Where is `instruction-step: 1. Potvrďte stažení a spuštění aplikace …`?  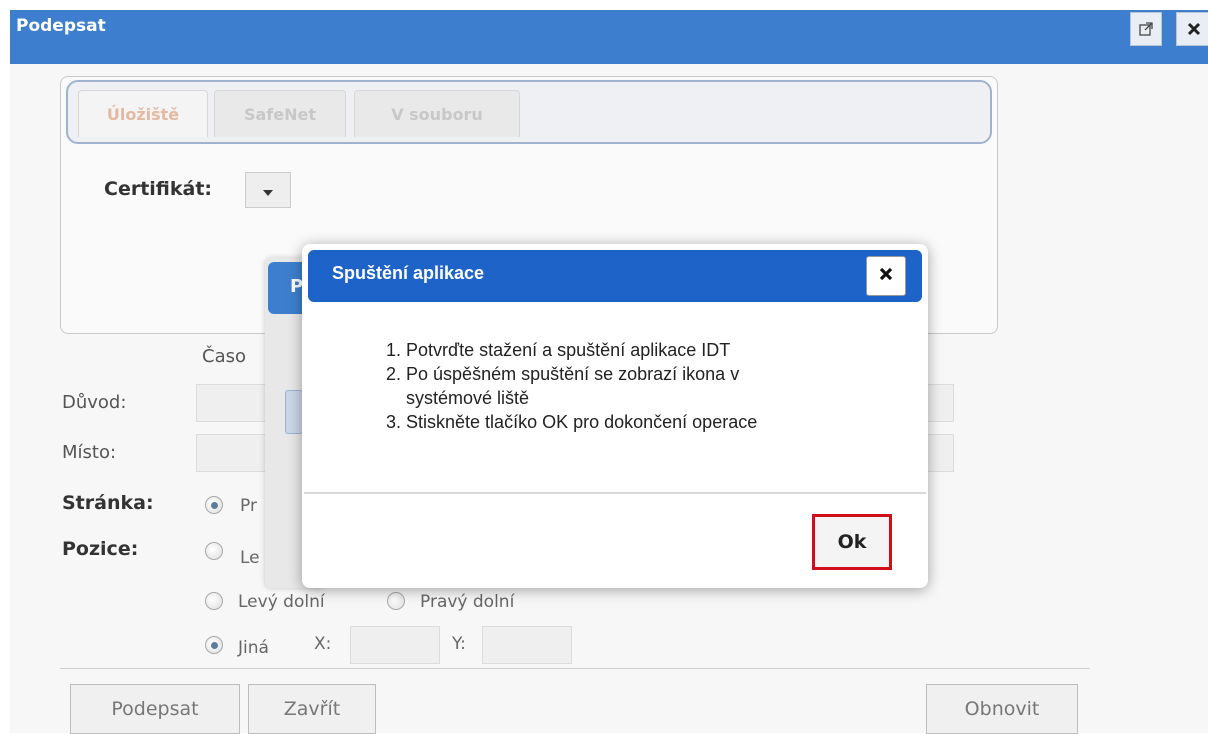 instruction-step: 1. Potvrďte stažení a spuštění aplikace … is located at coordinates (558, 350).